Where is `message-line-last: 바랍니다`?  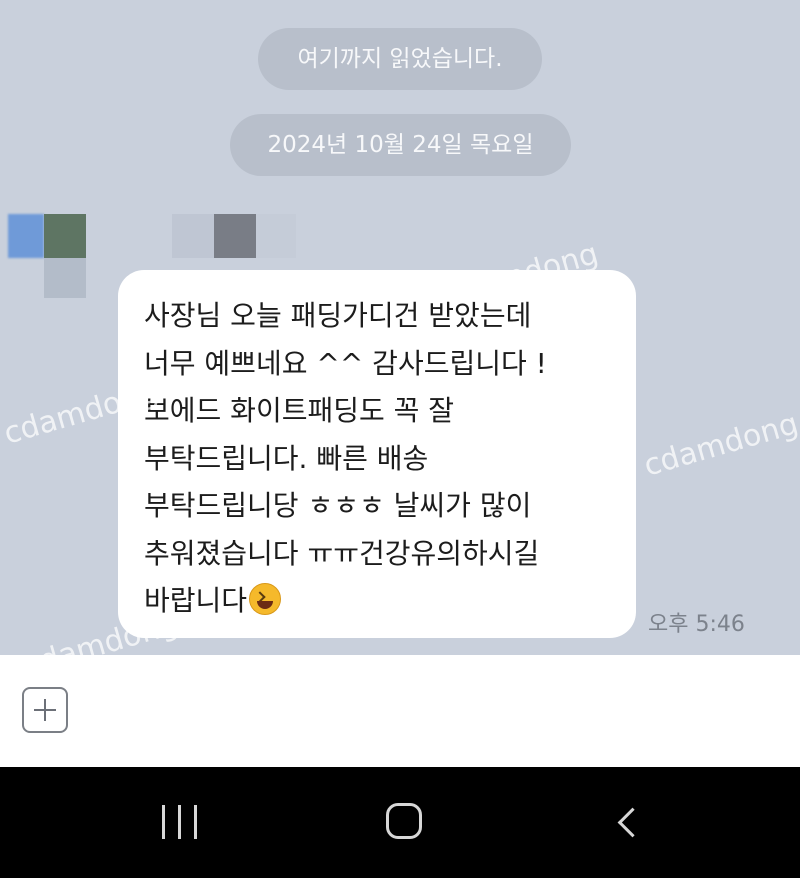 message-line-last: 바랍니다 is located at coordinates (378, 601).